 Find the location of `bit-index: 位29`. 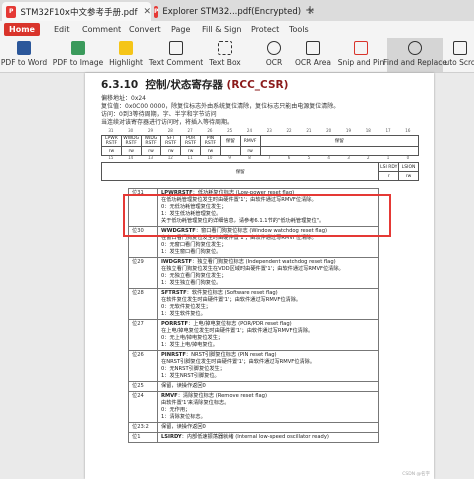

bit-index: 位29 is located at coordinates (143, 273).